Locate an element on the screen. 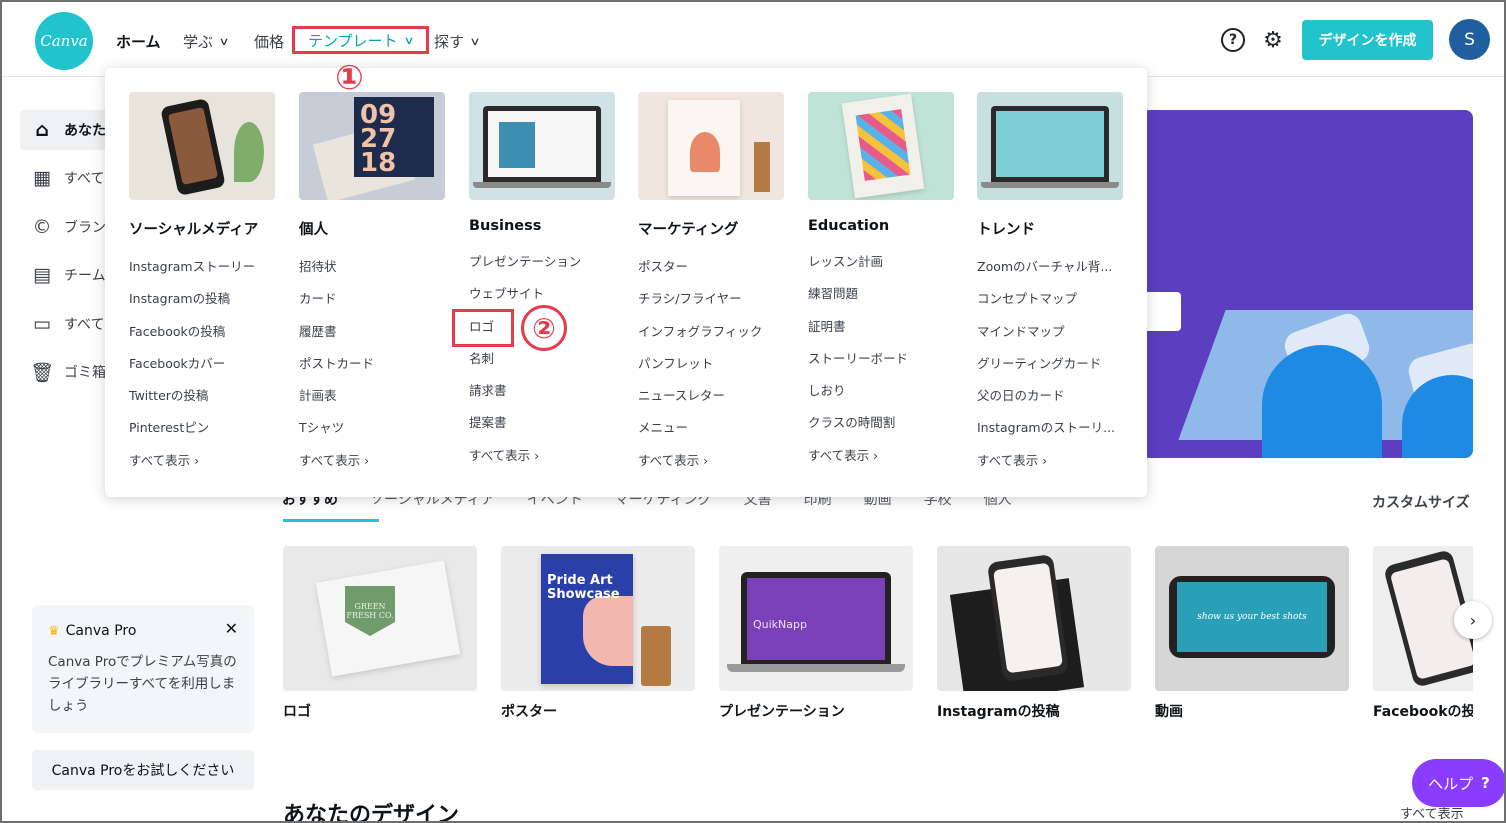  menu-item: ニュースレター is located at coordinates (711, 396).